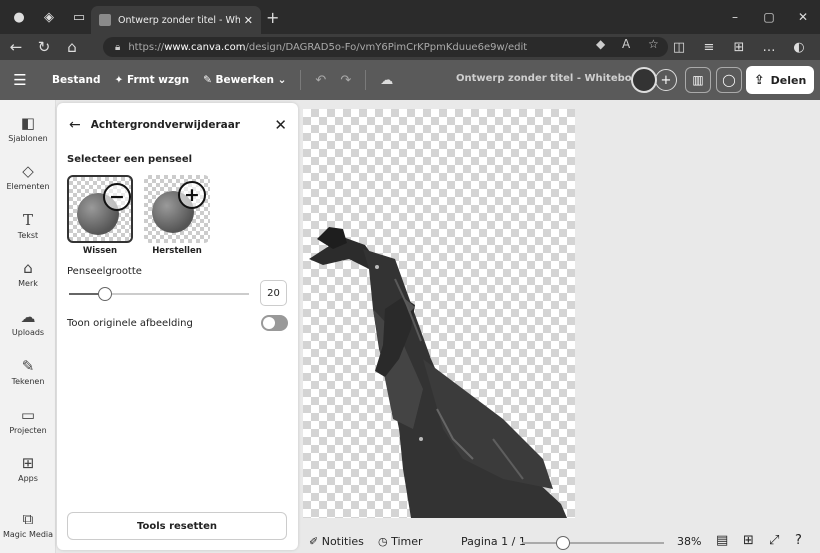 This screenshot has height=553, width=820. What do you see at coordinates (739, 47) in the screenshot?
I see `collections-icon: ⊞` at bounding box center [739, 47].